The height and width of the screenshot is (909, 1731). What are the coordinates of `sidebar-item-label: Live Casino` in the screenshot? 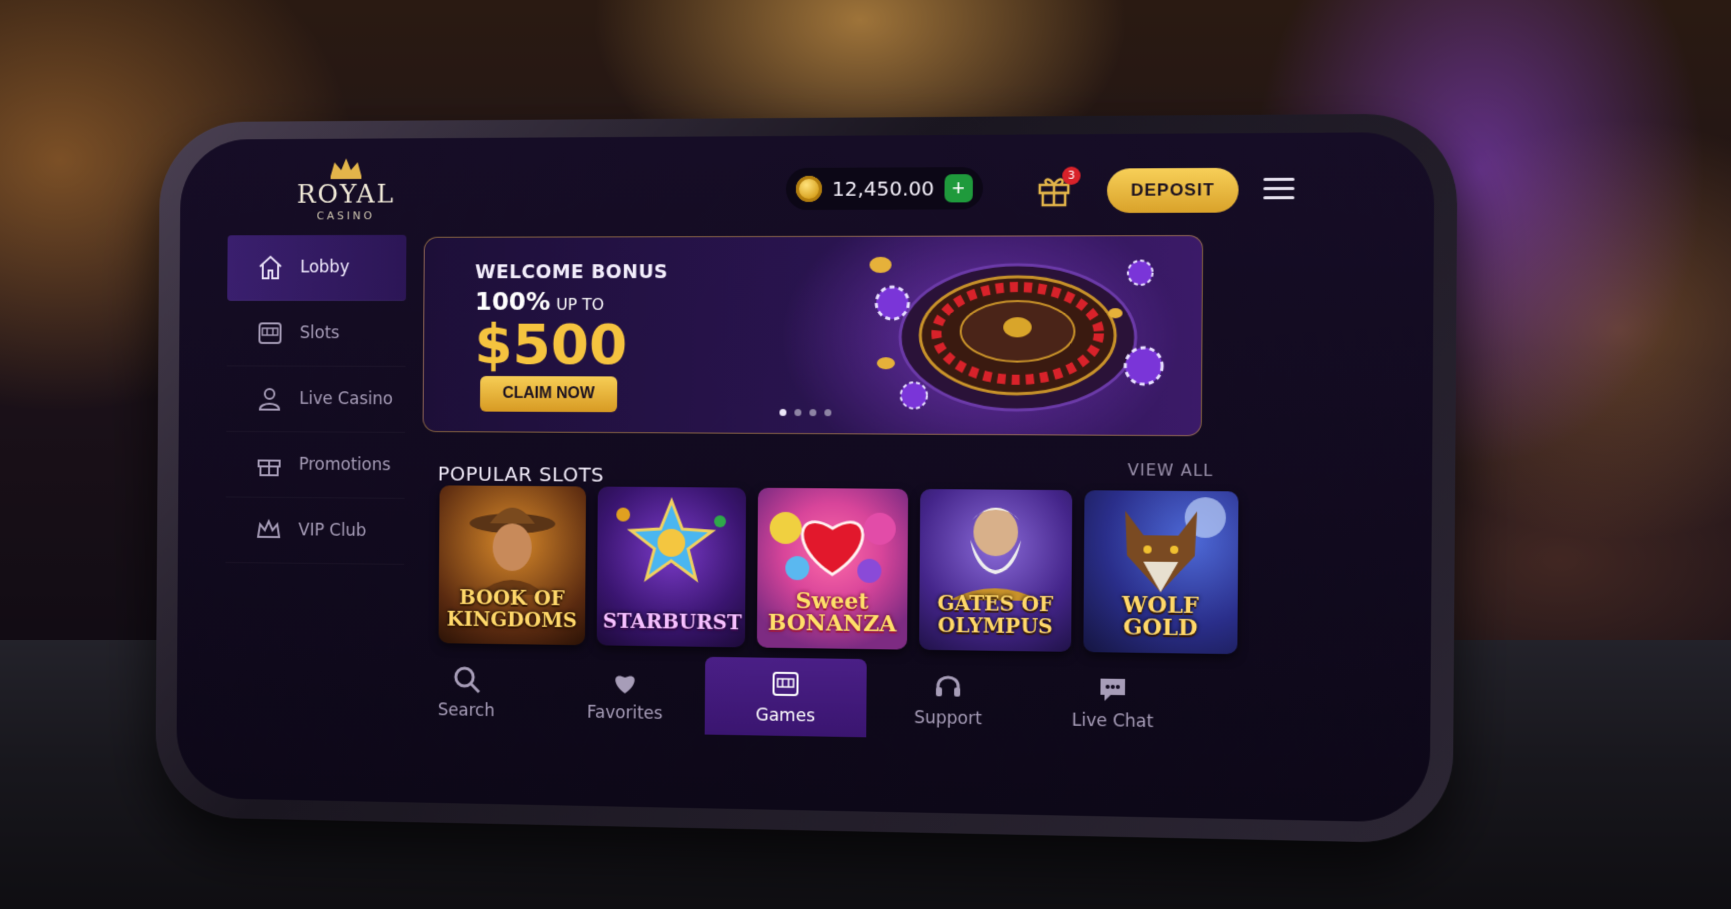 It's located at (346, 399).